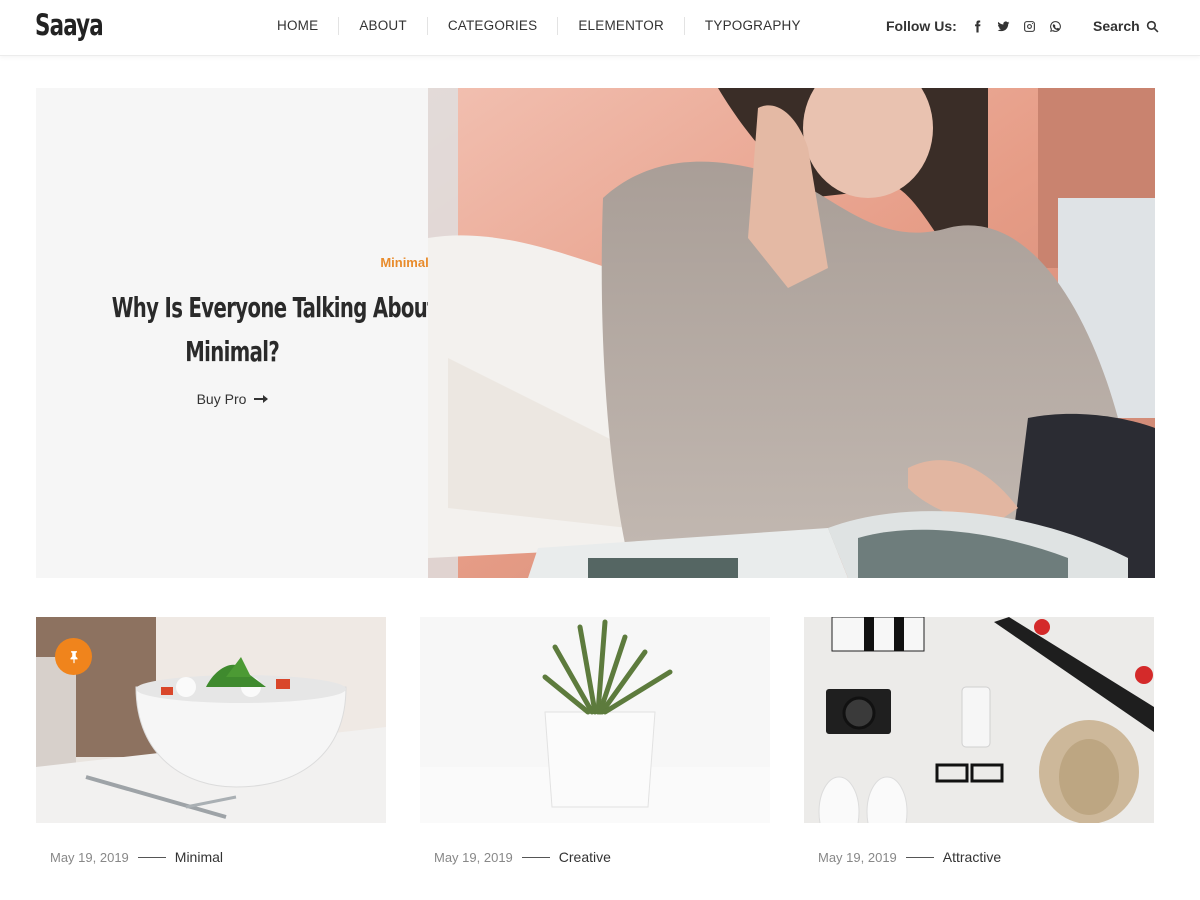  I want to click on nav-home: HOME, so click(303, 26).